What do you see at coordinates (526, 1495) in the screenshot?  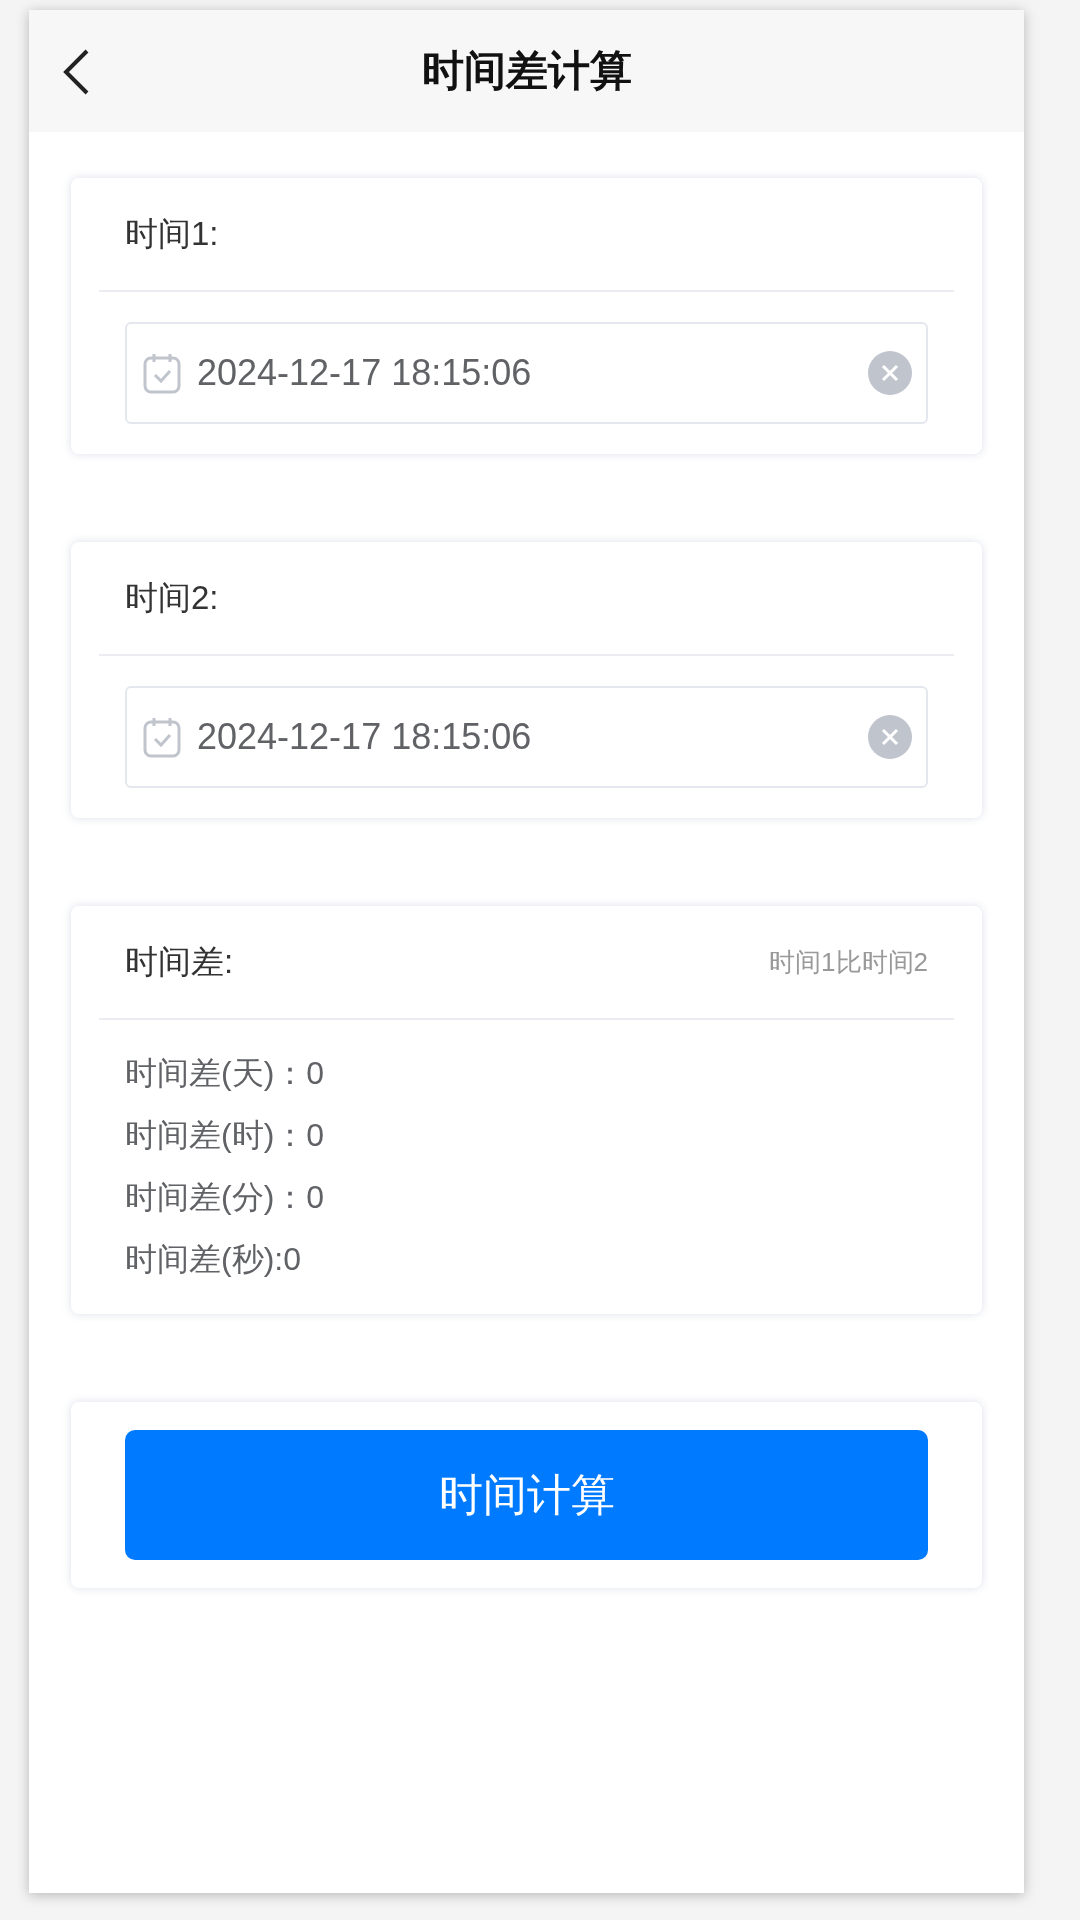 I see `calculate-button: 时间计算` at bounding box center [526, 1495].